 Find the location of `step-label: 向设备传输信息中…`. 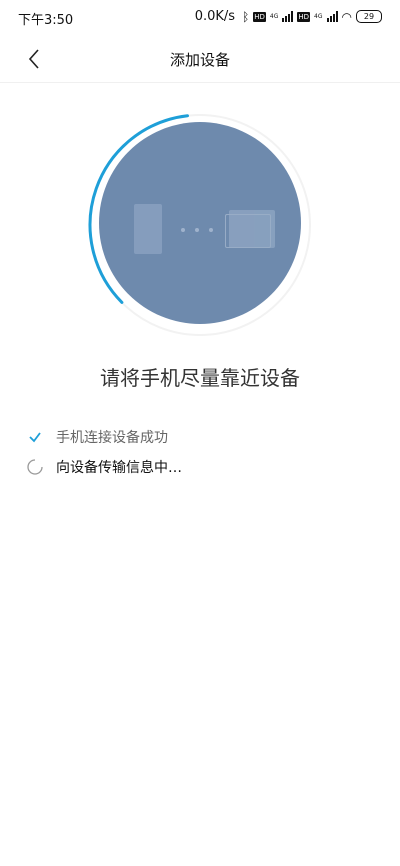

step-label: 向设备传输信息中… is located at coordinates (119, 468).